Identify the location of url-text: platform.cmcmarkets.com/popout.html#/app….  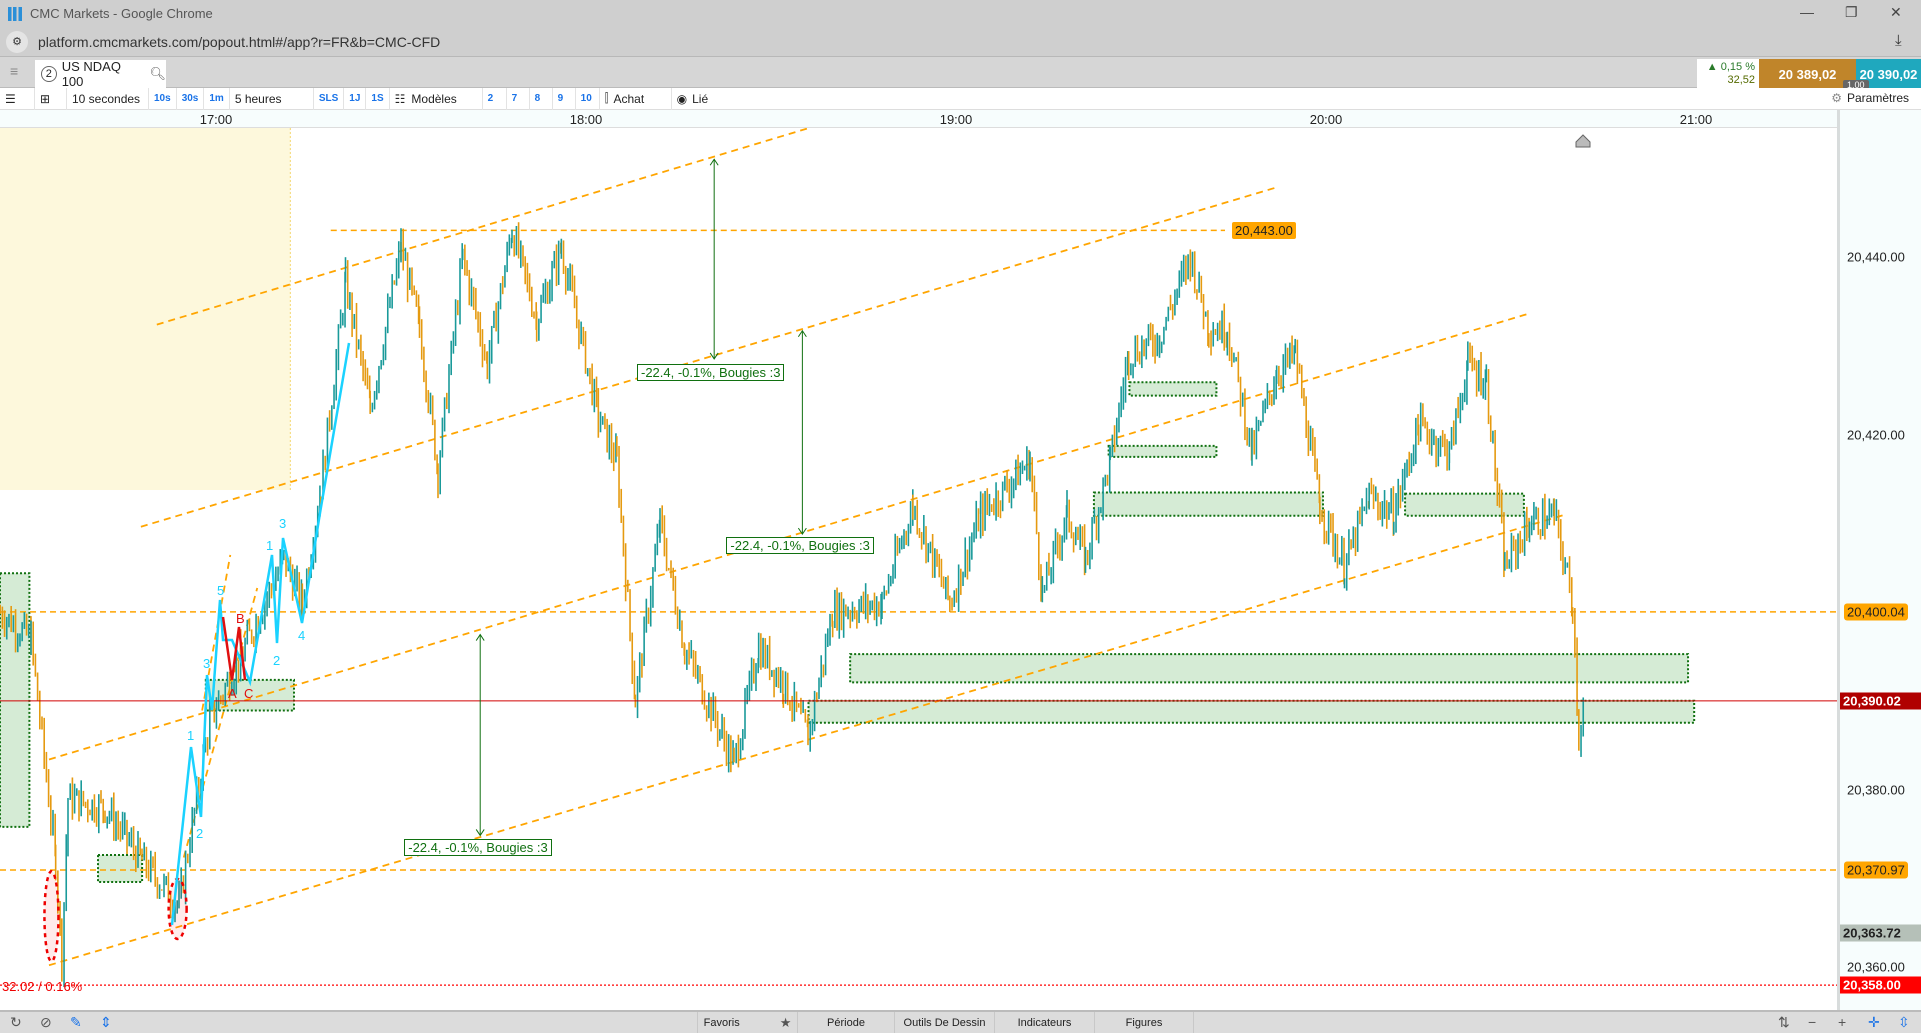
(239, 42).